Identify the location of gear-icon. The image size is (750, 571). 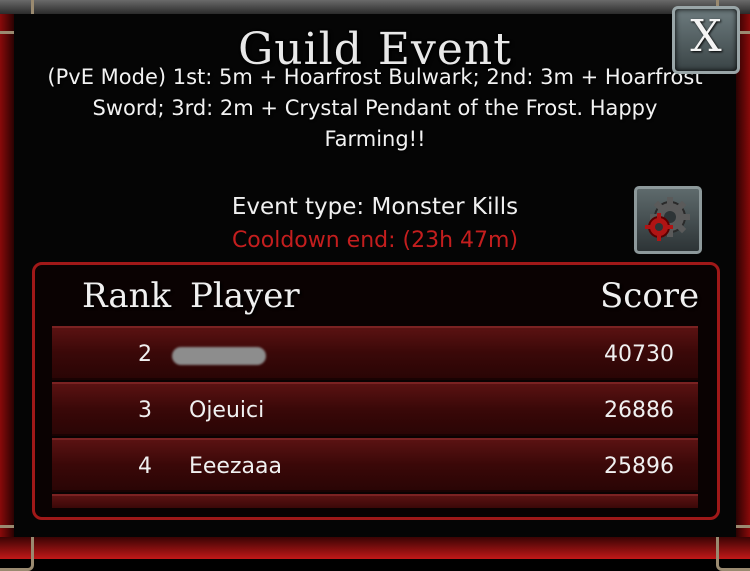
(667, 219).